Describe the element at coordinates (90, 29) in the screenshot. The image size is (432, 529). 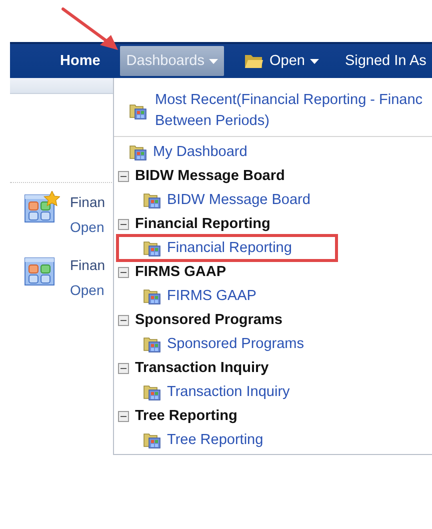
I see `annotation-arrow` at that location.